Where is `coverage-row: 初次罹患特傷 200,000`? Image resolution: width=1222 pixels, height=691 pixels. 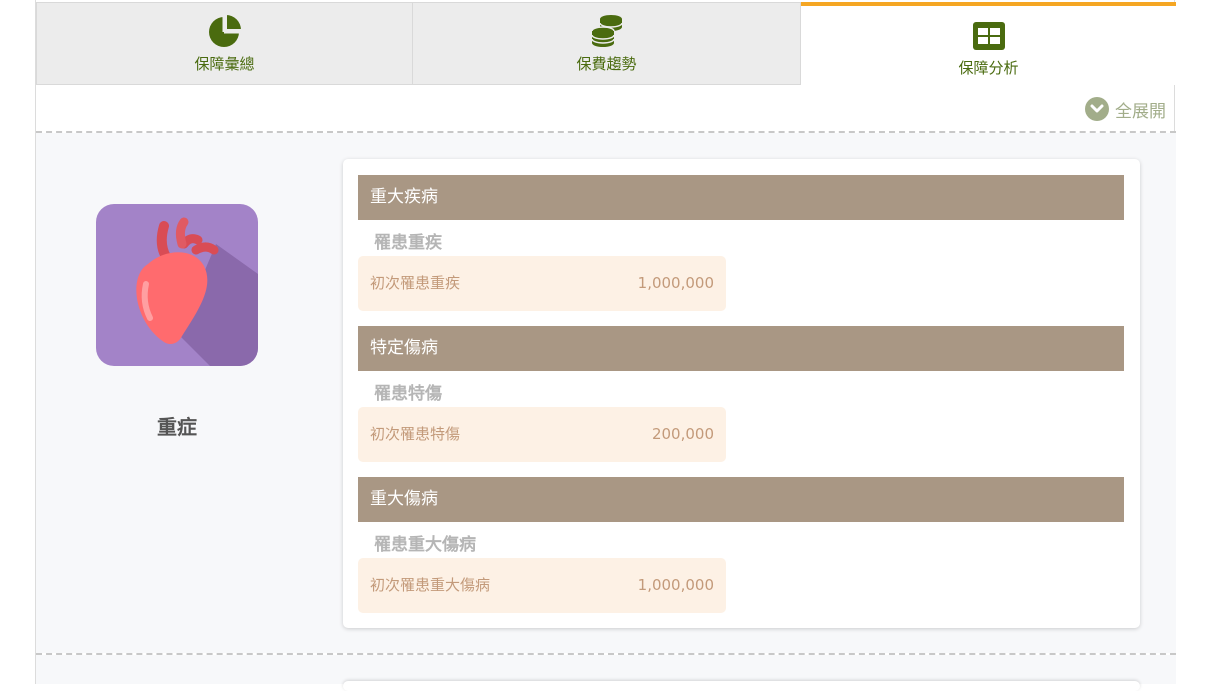 coverage-row: 初次罹患特傷 200,000 is located at coordinates (542, 434).